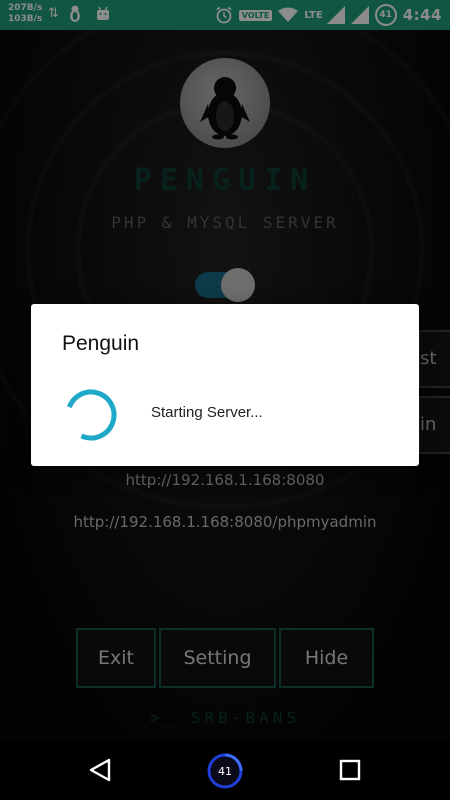  I want to click on home-badge: 41, so click(225, 771).